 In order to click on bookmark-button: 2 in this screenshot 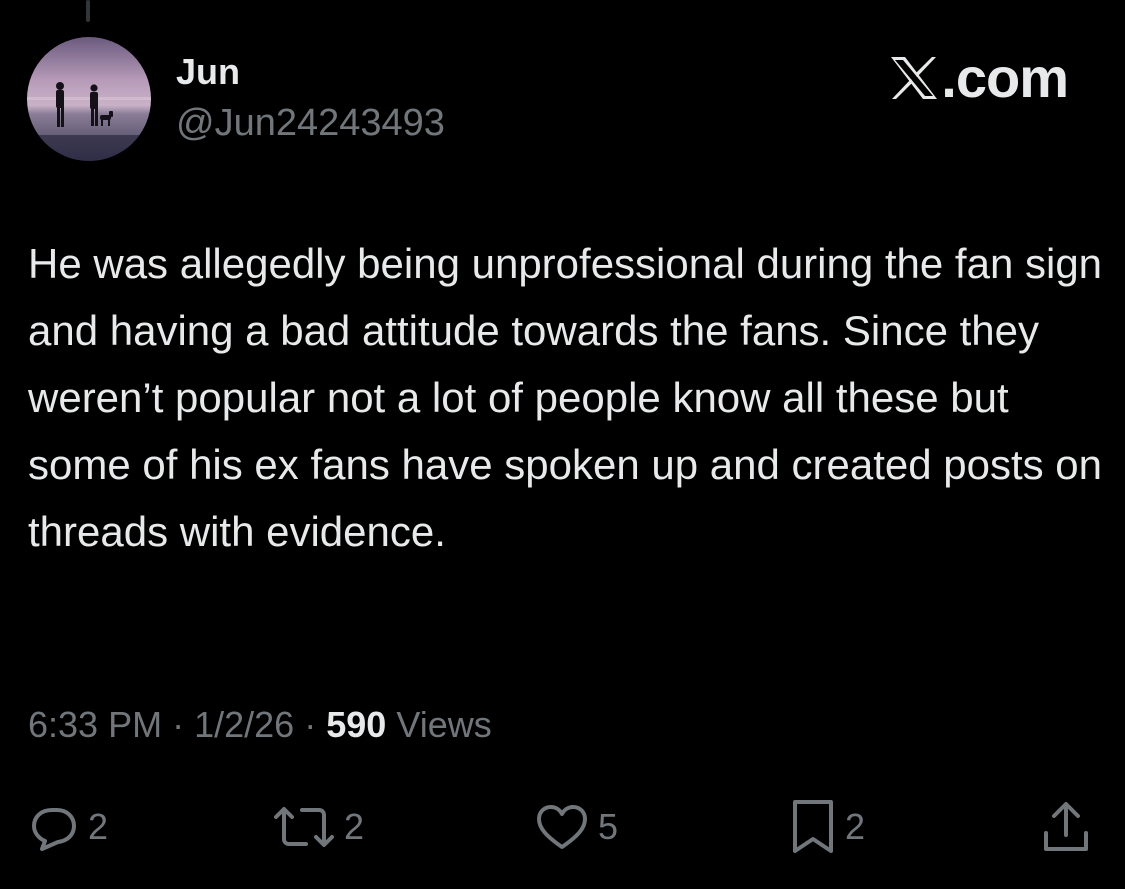, I will do `click(827, 827)`.